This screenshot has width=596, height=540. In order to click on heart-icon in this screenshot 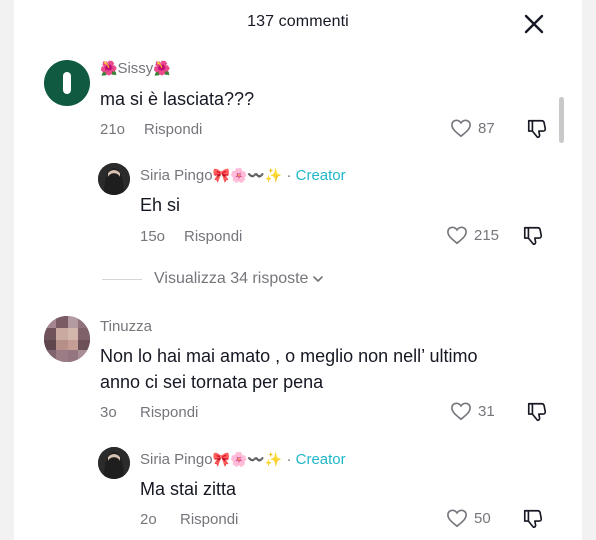, I will do `click(457, 518)`.